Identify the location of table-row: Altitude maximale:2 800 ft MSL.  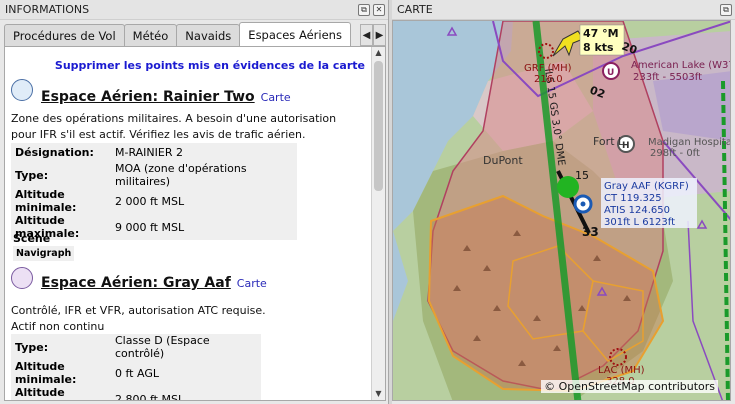
(136, 393).